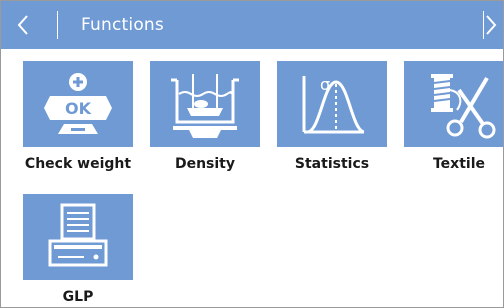 This screenshot has width=504, height=308. What do you see at coordinates (205, 164) in the screenshot?
I see `density-label: Density` at bounding box center [205, 164].